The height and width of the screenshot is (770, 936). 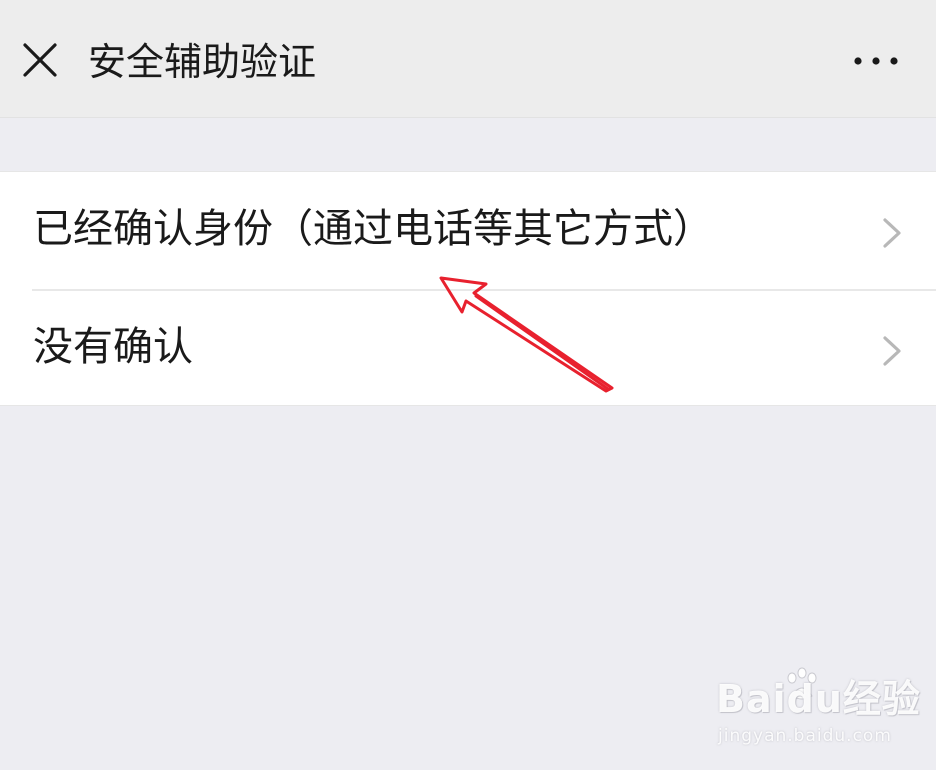 I want to click on page-title: 安全辅助验证, so click(x=202, y=62).